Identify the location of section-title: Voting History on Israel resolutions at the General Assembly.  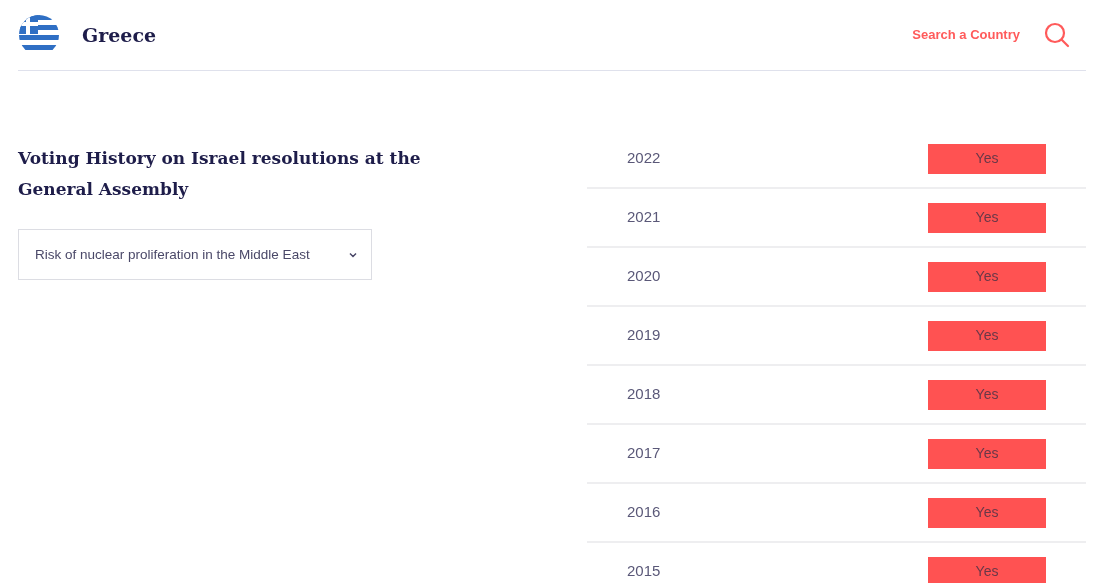
(220, 174).